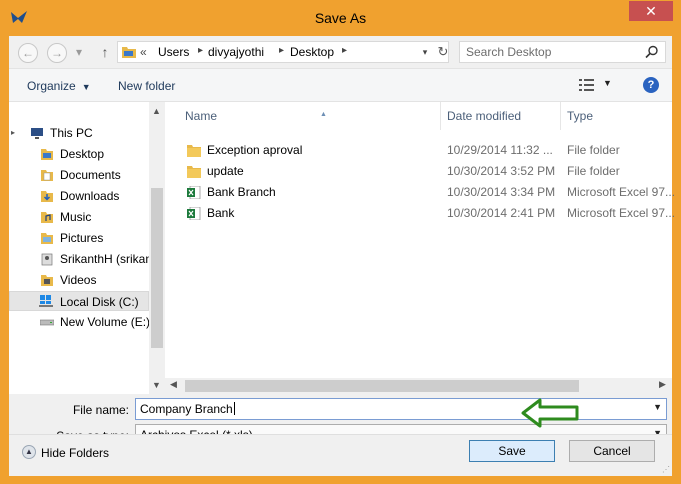  I want to click on close-button: ✕, so click(651, 11).